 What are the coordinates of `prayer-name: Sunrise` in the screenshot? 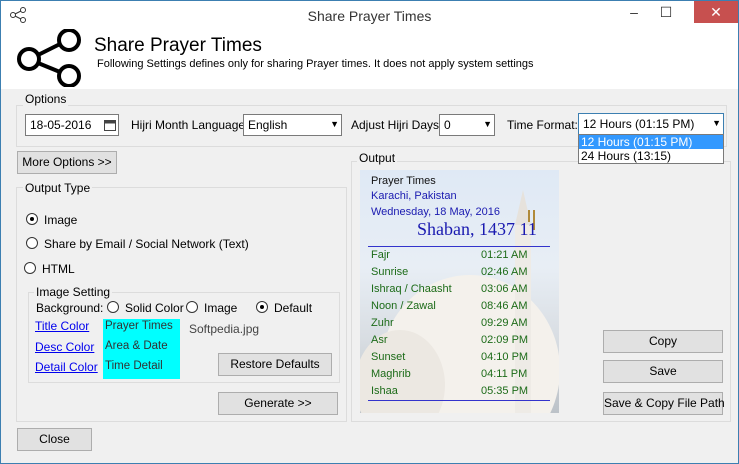 It's located at (390, 272).